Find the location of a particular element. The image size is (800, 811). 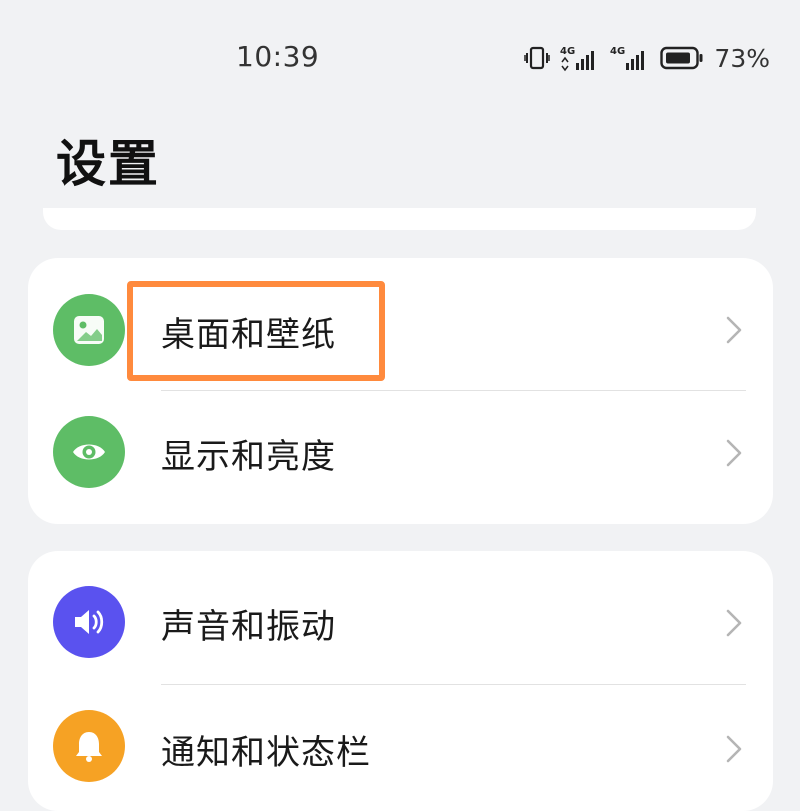

wallpaper-icon is located at coordinates (89, 330).